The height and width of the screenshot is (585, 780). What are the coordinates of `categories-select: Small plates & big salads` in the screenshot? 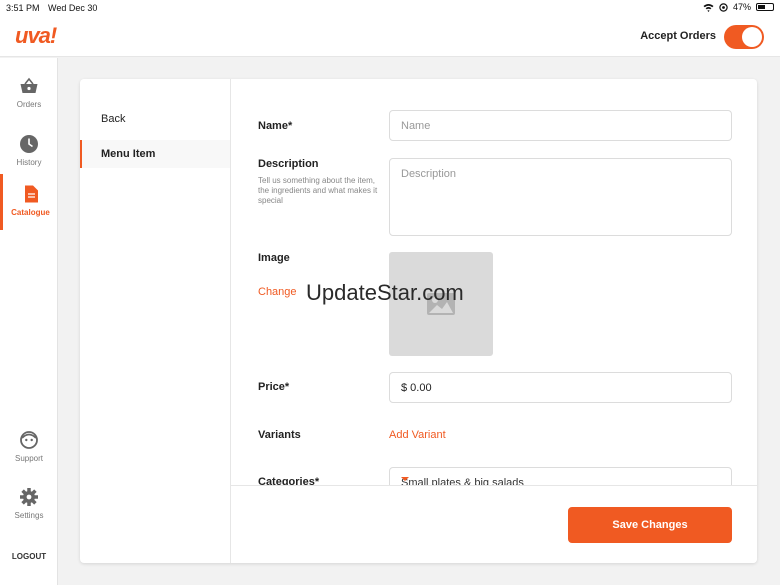 It's located at (560, 476).